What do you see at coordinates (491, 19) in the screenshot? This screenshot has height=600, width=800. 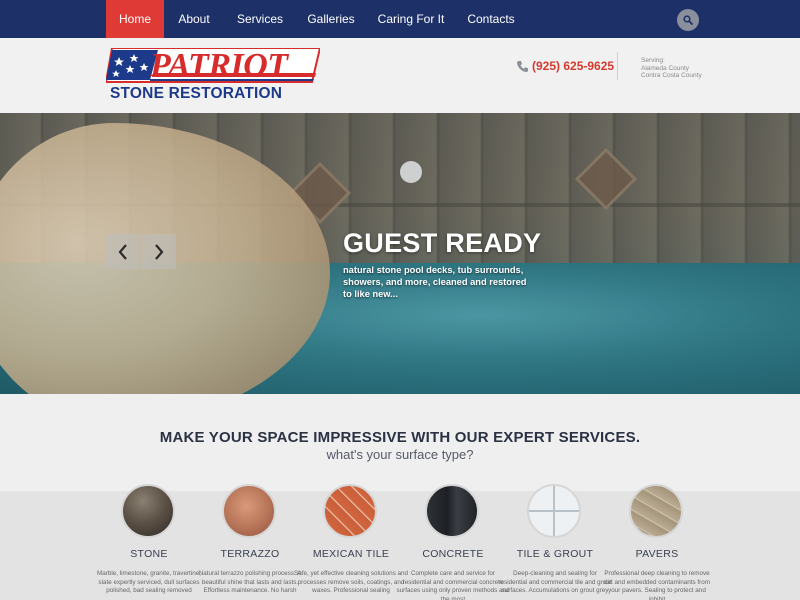 I see `nav-contacts: Contacts` at bounding box center [491, 19].